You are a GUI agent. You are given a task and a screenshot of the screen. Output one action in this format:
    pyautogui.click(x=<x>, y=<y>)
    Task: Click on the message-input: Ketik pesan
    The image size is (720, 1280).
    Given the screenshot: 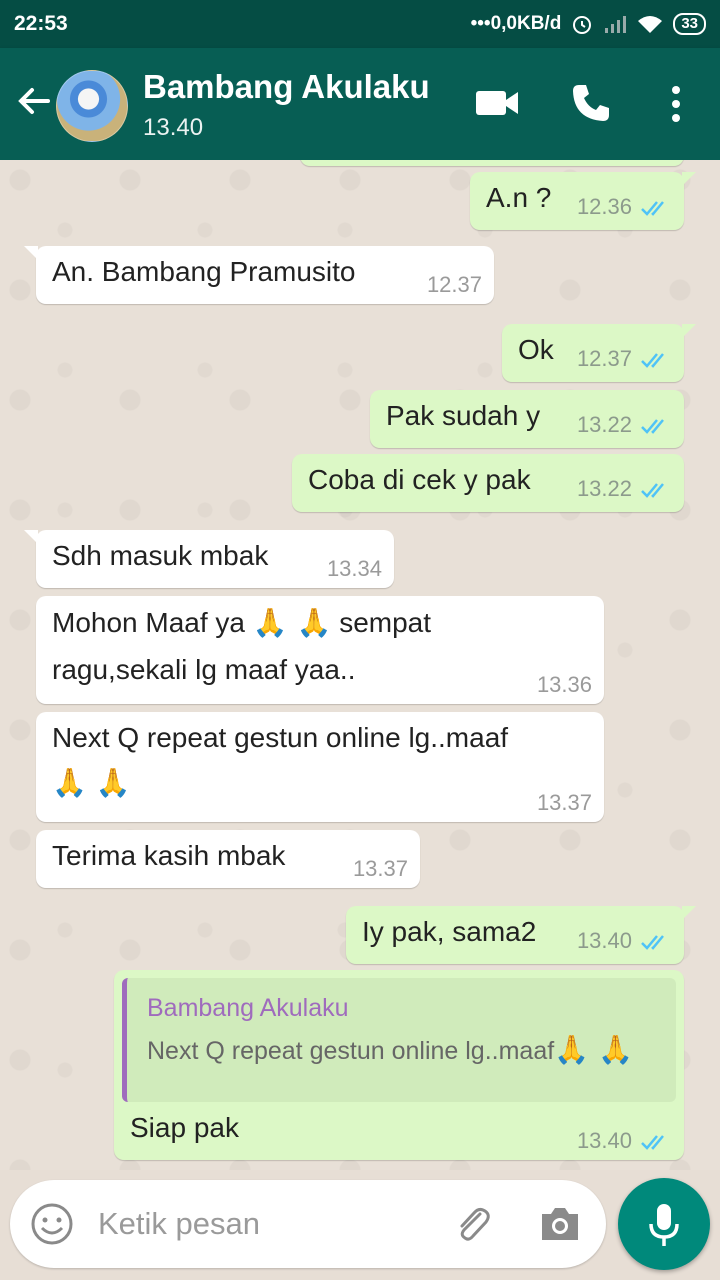 What is the action you would take?
    pyautogui.click(x=179, y=1224)
    